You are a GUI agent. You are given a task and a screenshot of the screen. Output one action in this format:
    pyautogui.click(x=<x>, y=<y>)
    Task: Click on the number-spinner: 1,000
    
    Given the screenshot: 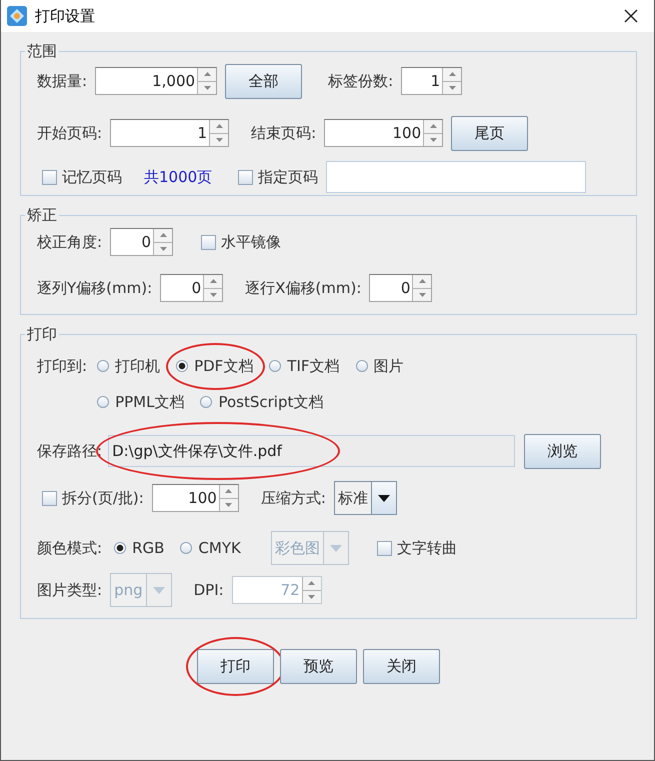 What is the action you would take?
    pyautogui.click(x=156, y=81)
    